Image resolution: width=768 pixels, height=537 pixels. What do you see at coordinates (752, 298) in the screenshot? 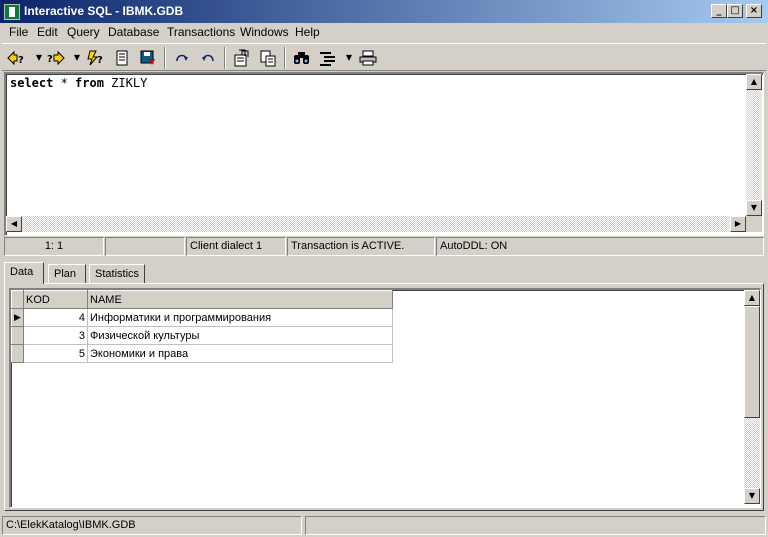
I see `grid-scroll-up-button: ▲` at bounding box center [752, 298].